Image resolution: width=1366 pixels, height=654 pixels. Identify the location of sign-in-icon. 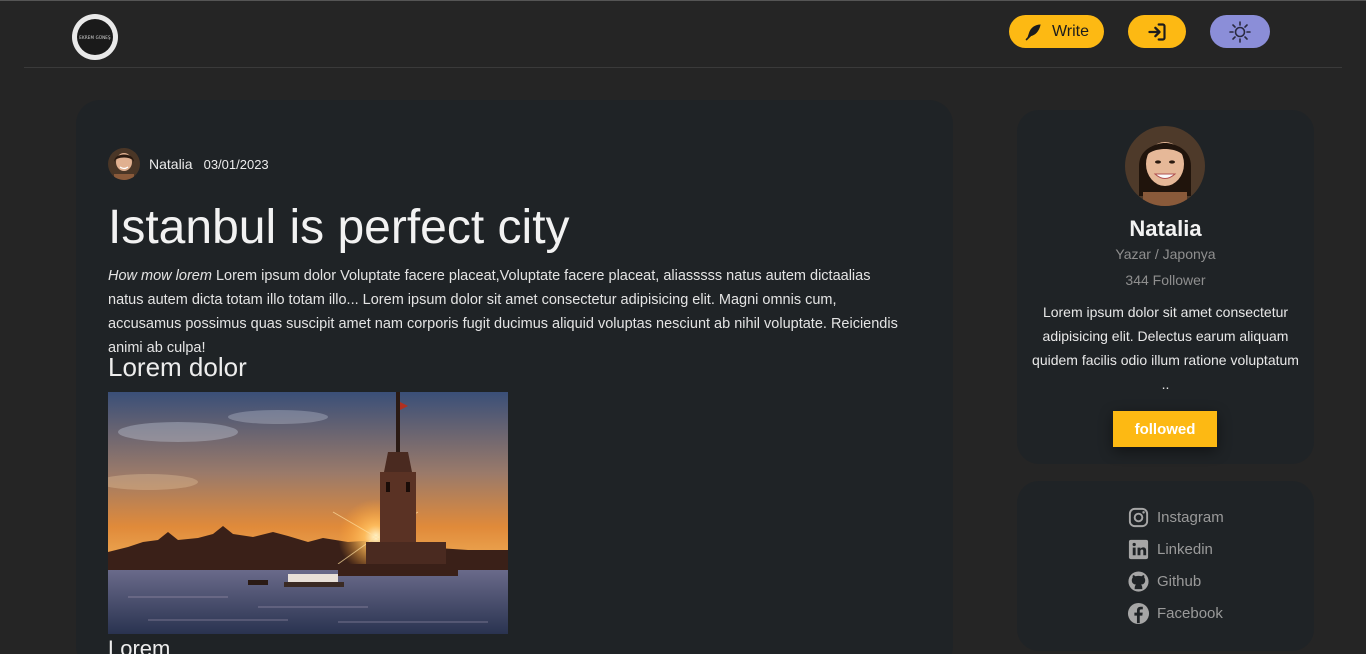
(1157, 31).